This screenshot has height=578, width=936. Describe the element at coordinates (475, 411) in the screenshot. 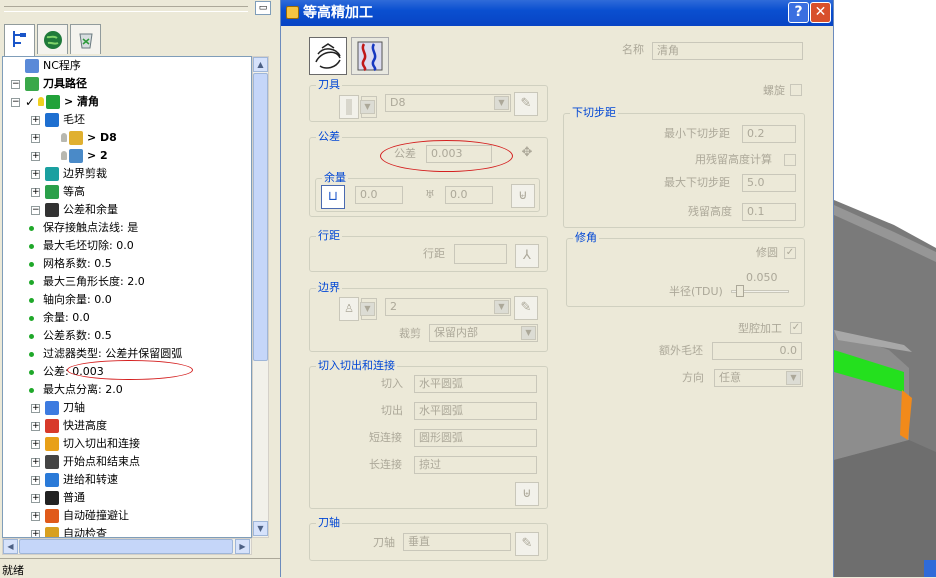

I see `lead-out-field: 水平圆弧` at that location.